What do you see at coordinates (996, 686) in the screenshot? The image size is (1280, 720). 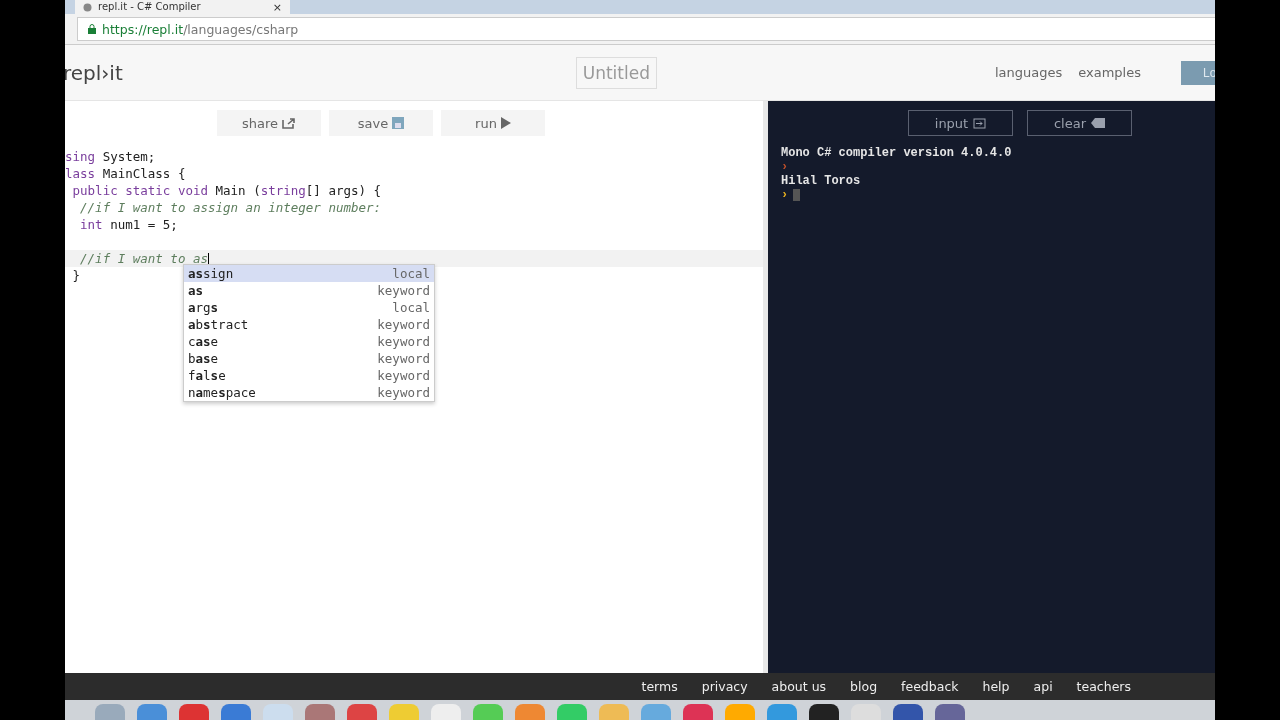 I see `footer-link: help` at bounding box center [996, 686].